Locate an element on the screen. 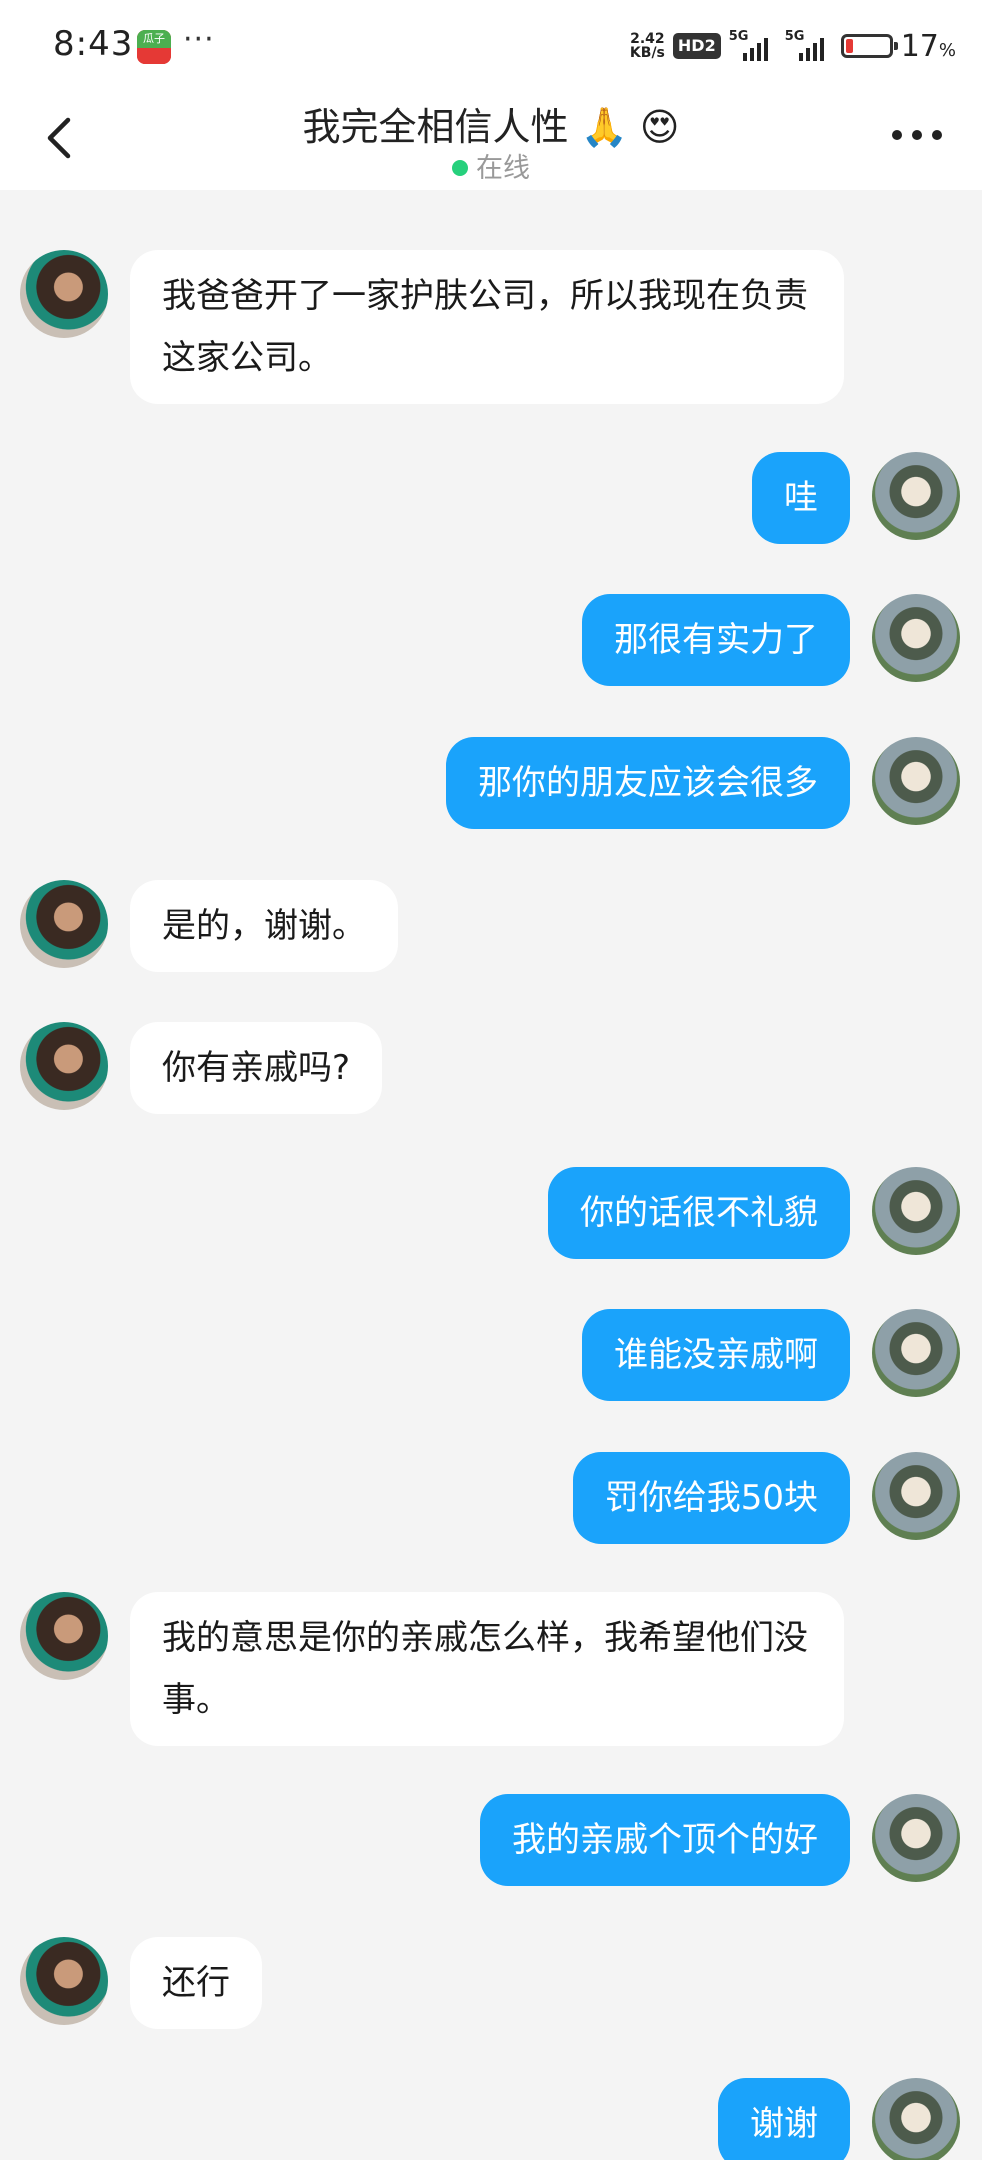  chat-header: 我完全相信人性 🙏 😍 在线 is located at coordinates (491, 140).